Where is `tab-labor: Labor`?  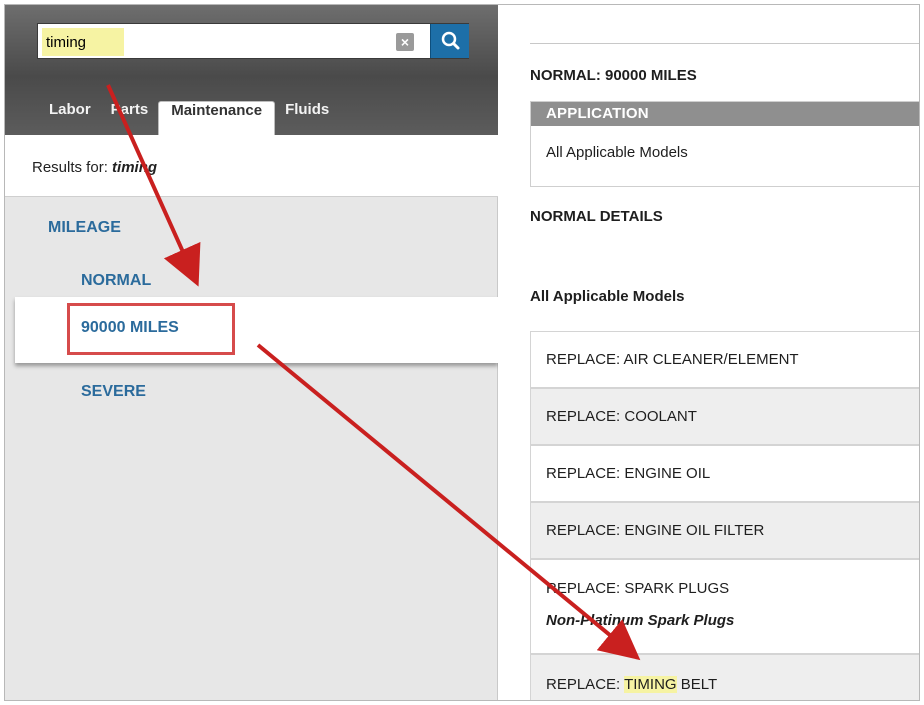 tab-labor: Labor is located at coordinates (70, 118).